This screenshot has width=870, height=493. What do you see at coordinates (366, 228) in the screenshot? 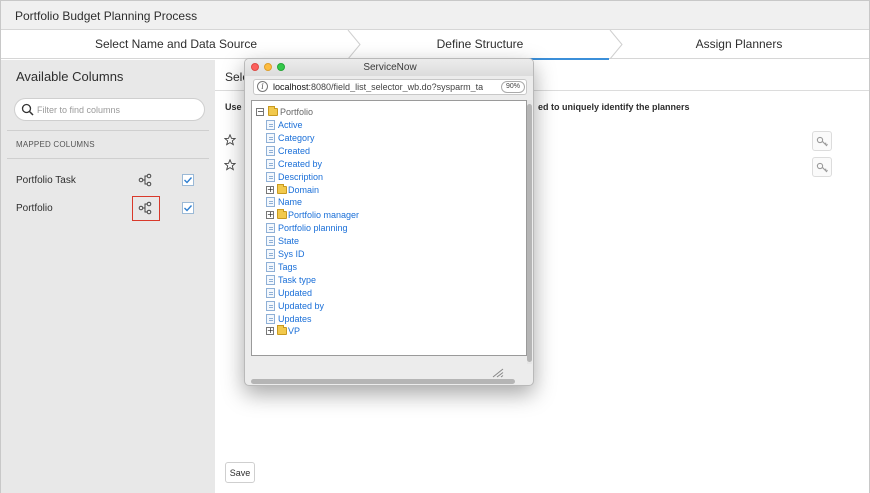
I see `tree-field-item: Portfolio planning` at bounding box center [366, 228].